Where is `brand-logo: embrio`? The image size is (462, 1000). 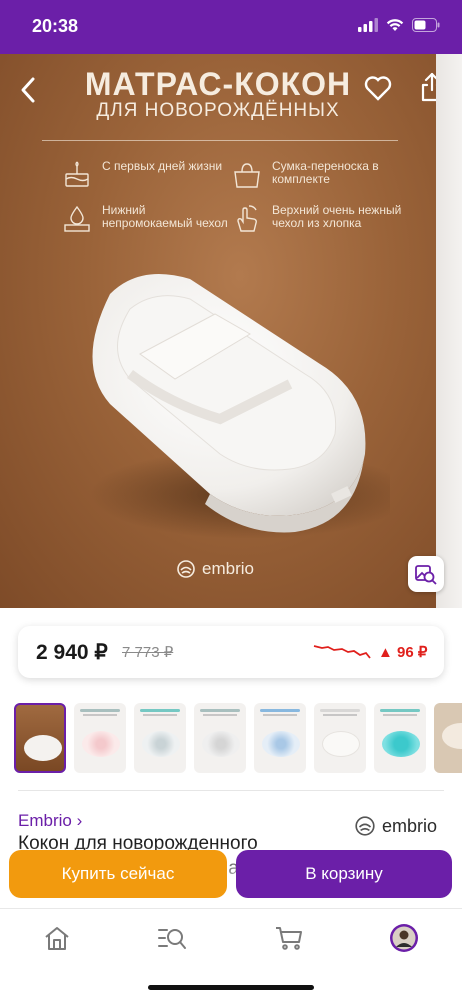 brand-logo: embrio is located at coordinates (215, 569).